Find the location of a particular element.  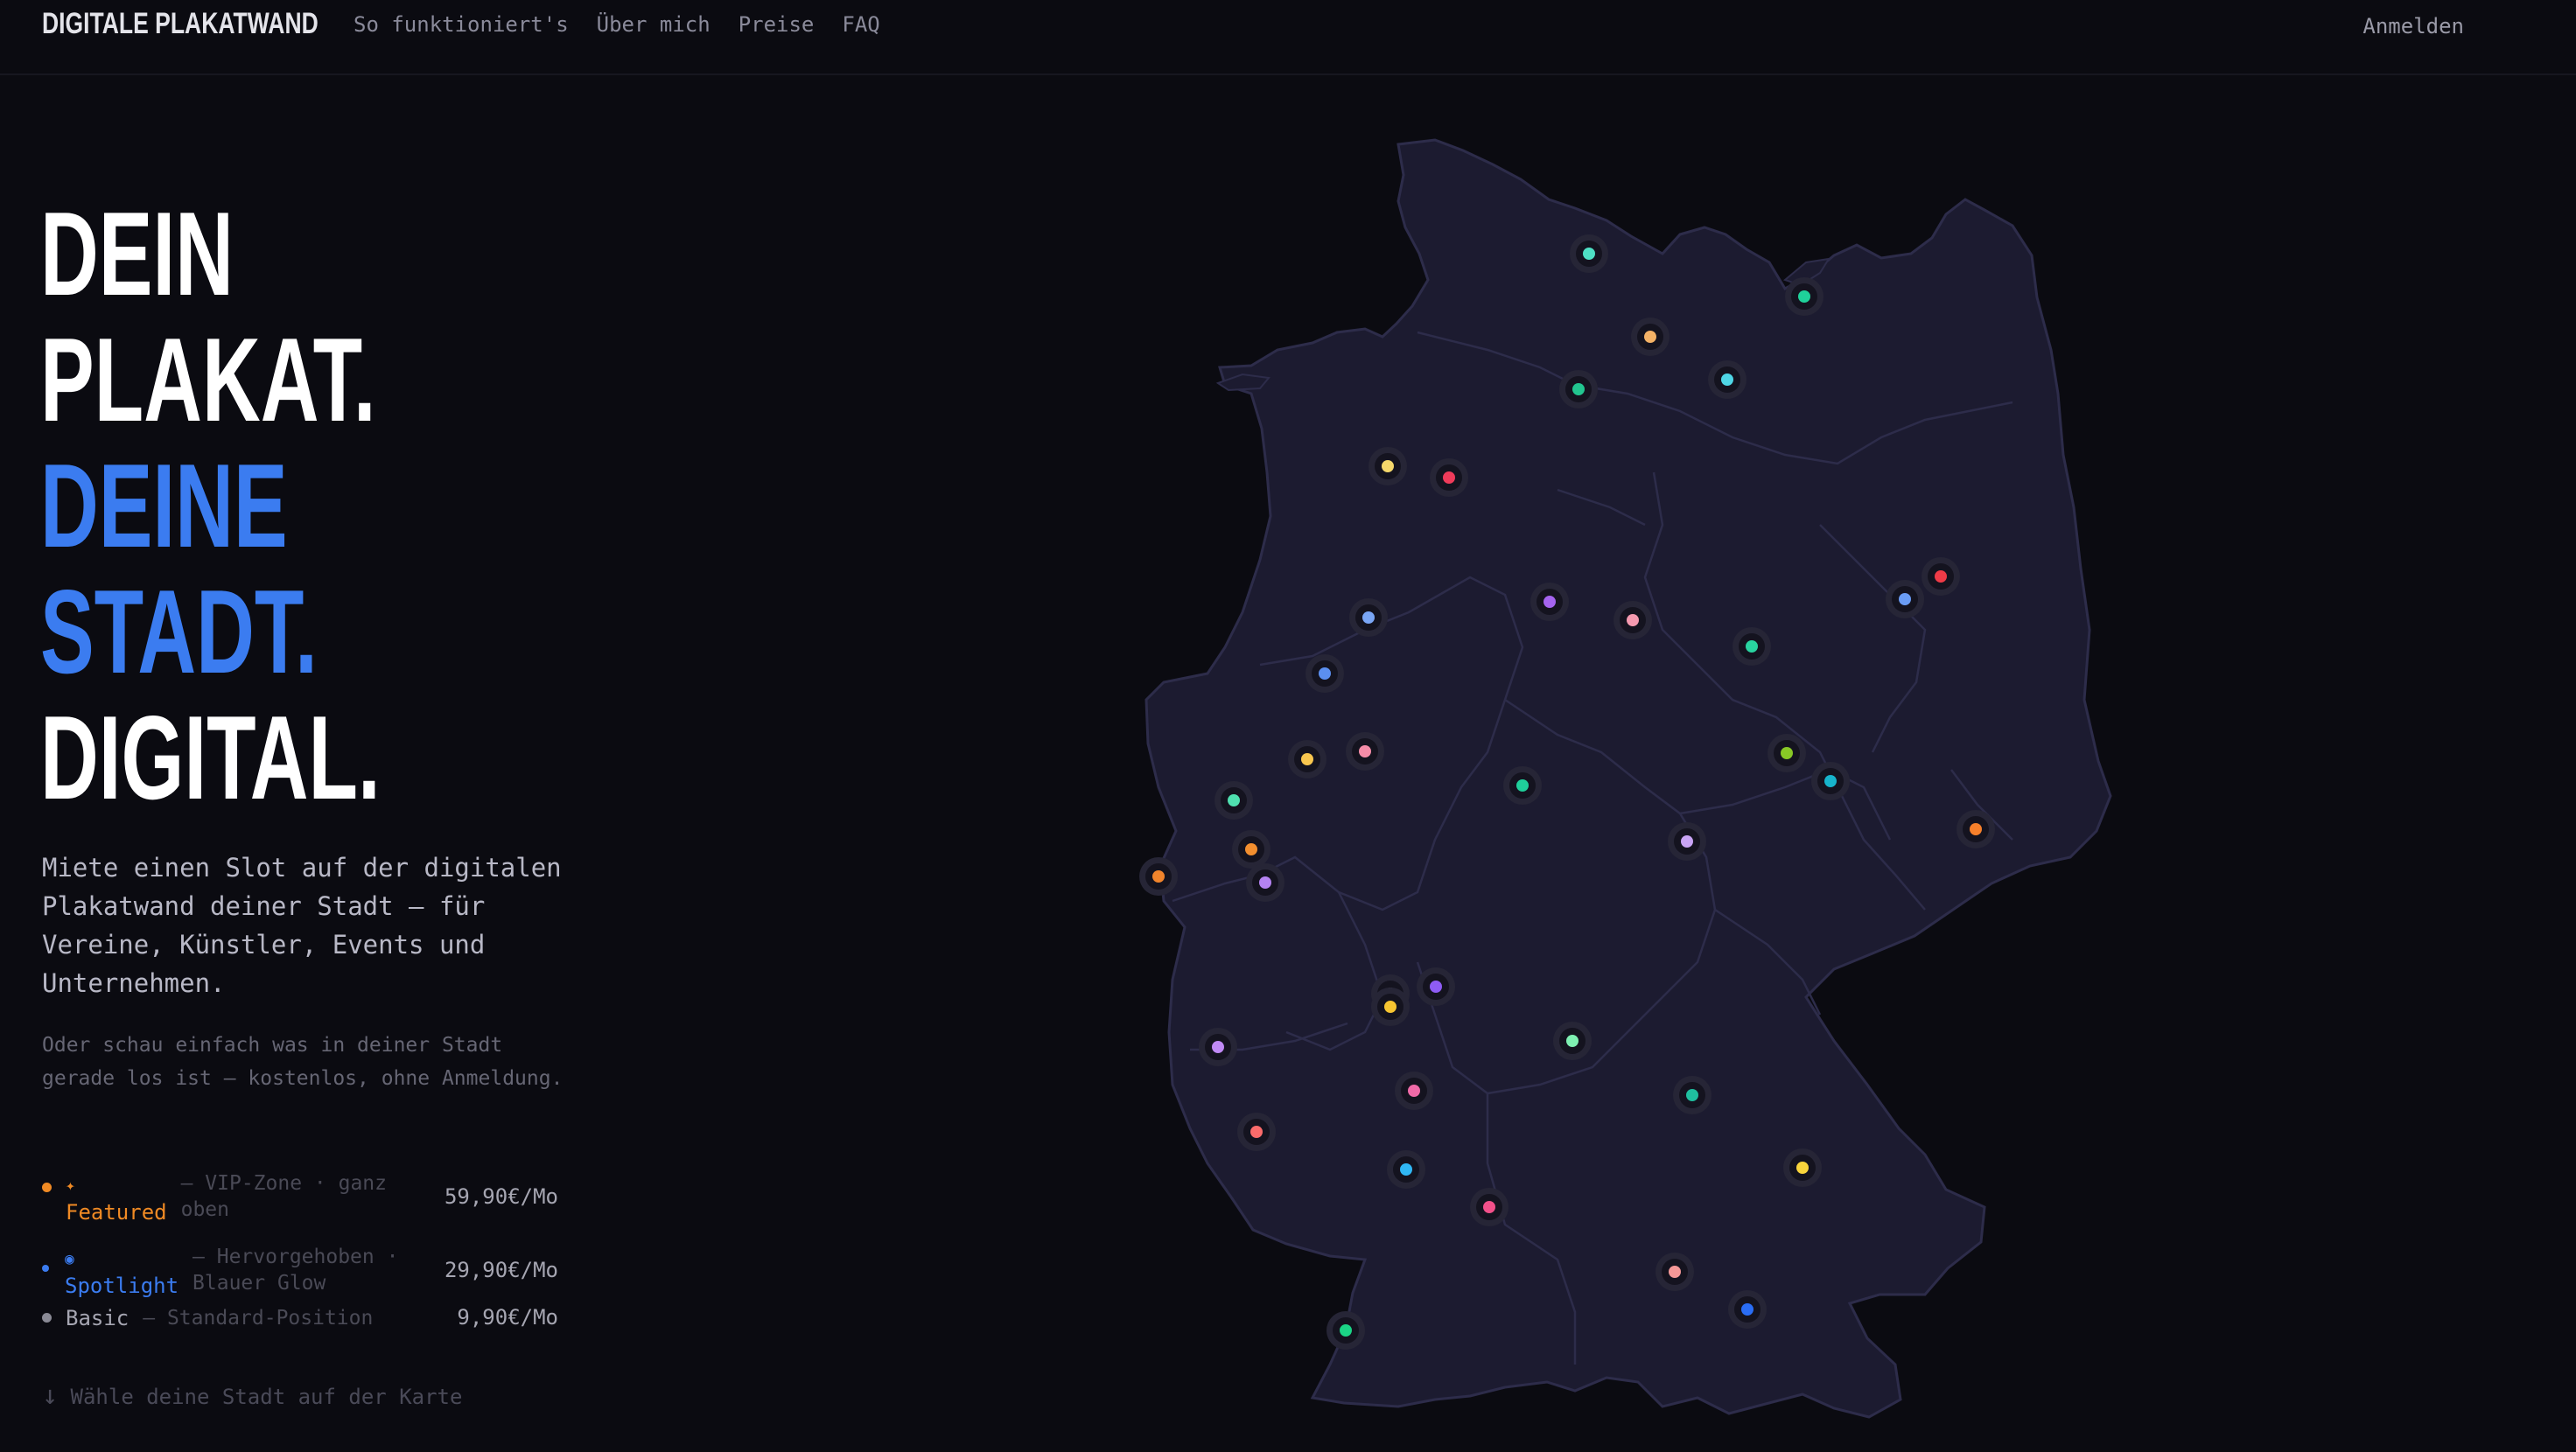

arrow-down-icon: ↓ is located at coordinates (50, 1395).